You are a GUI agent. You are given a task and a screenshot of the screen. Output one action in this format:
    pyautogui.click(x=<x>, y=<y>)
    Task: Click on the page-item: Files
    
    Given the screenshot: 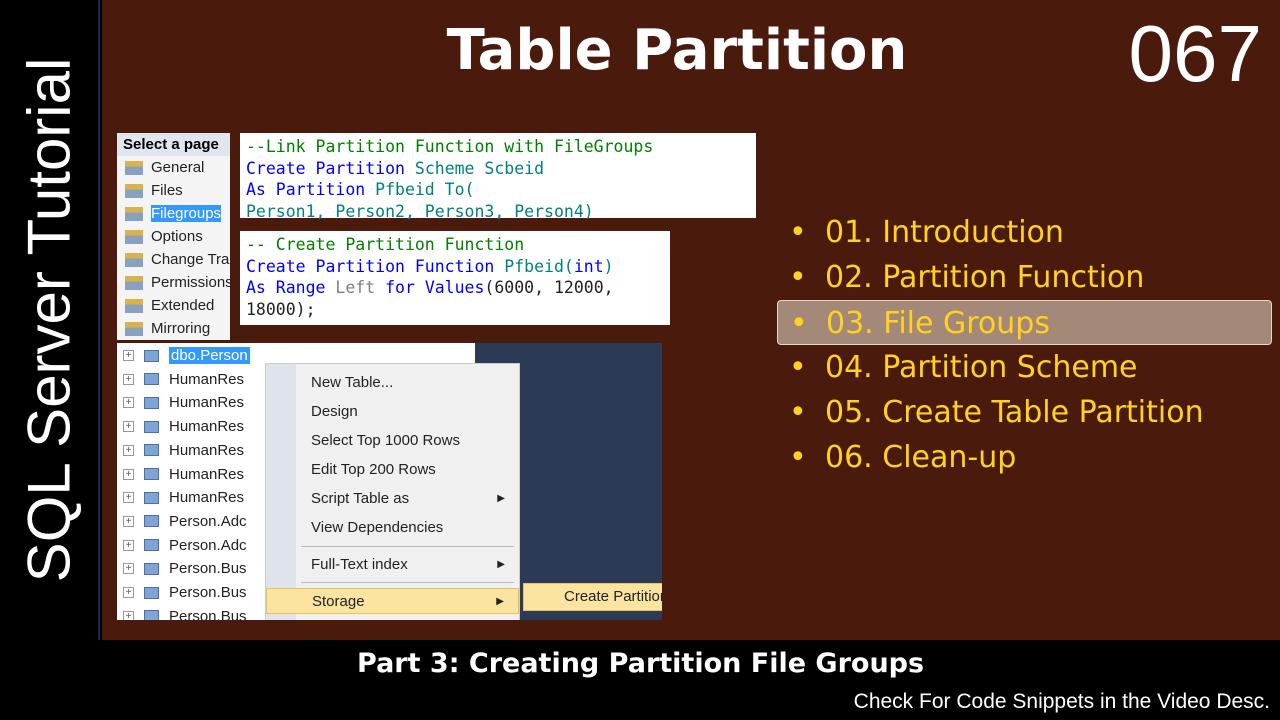 What is the action you would take?
    pyautogui.click(x=173, y=190)
    